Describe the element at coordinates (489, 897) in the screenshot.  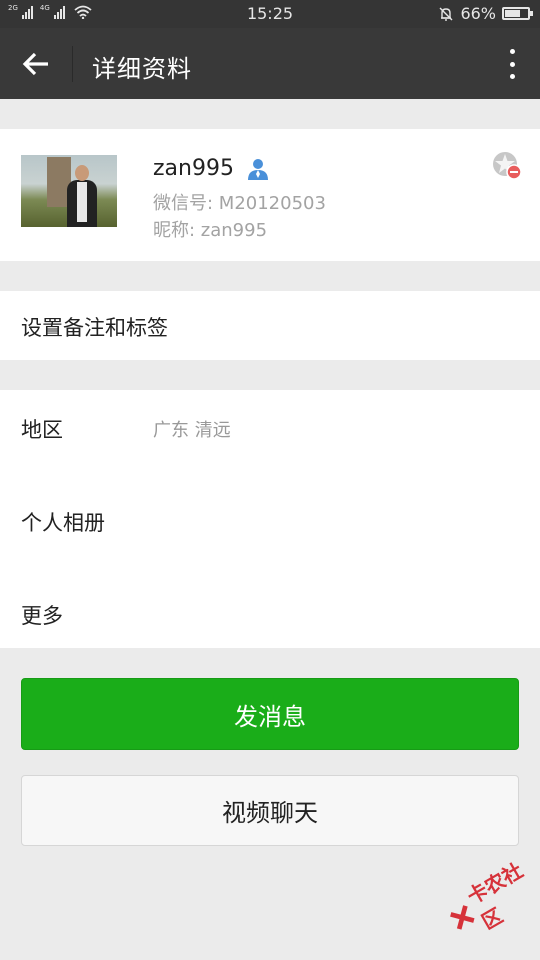
I see `watermark: 卡农社区` at that location.